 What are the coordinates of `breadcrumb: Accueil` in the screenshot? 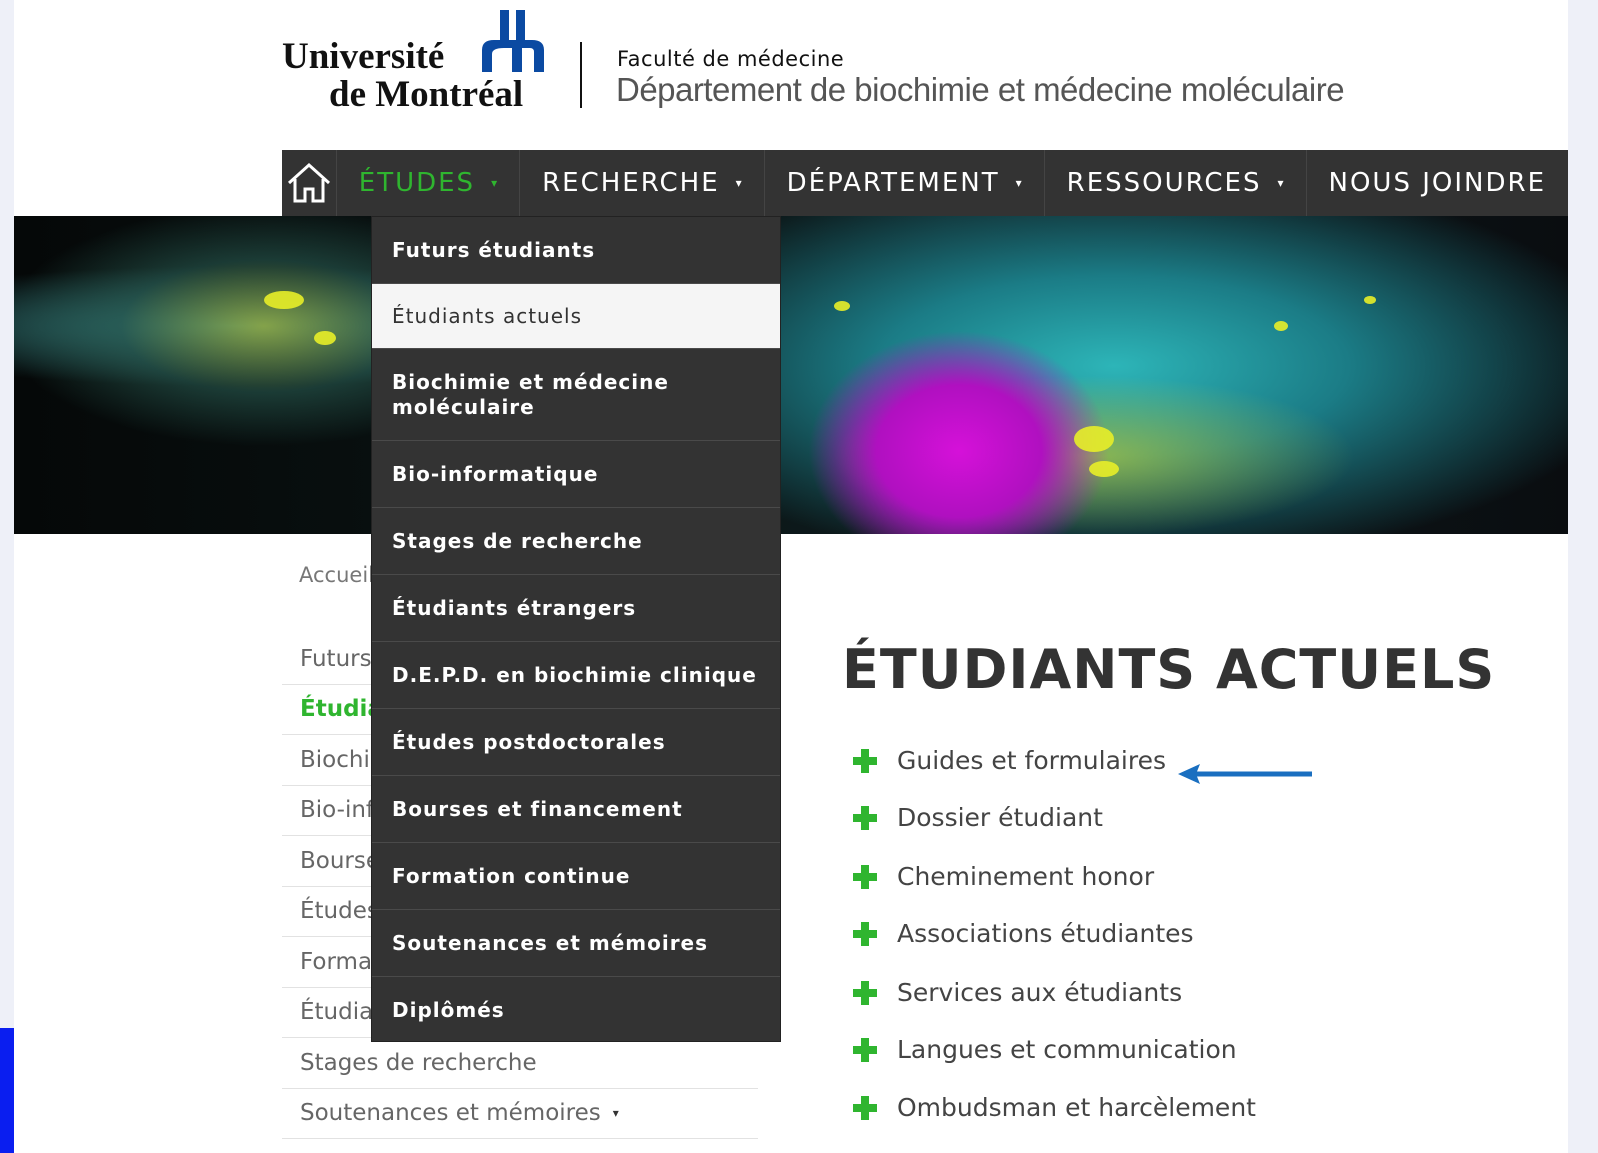 It's located at (336, 575).